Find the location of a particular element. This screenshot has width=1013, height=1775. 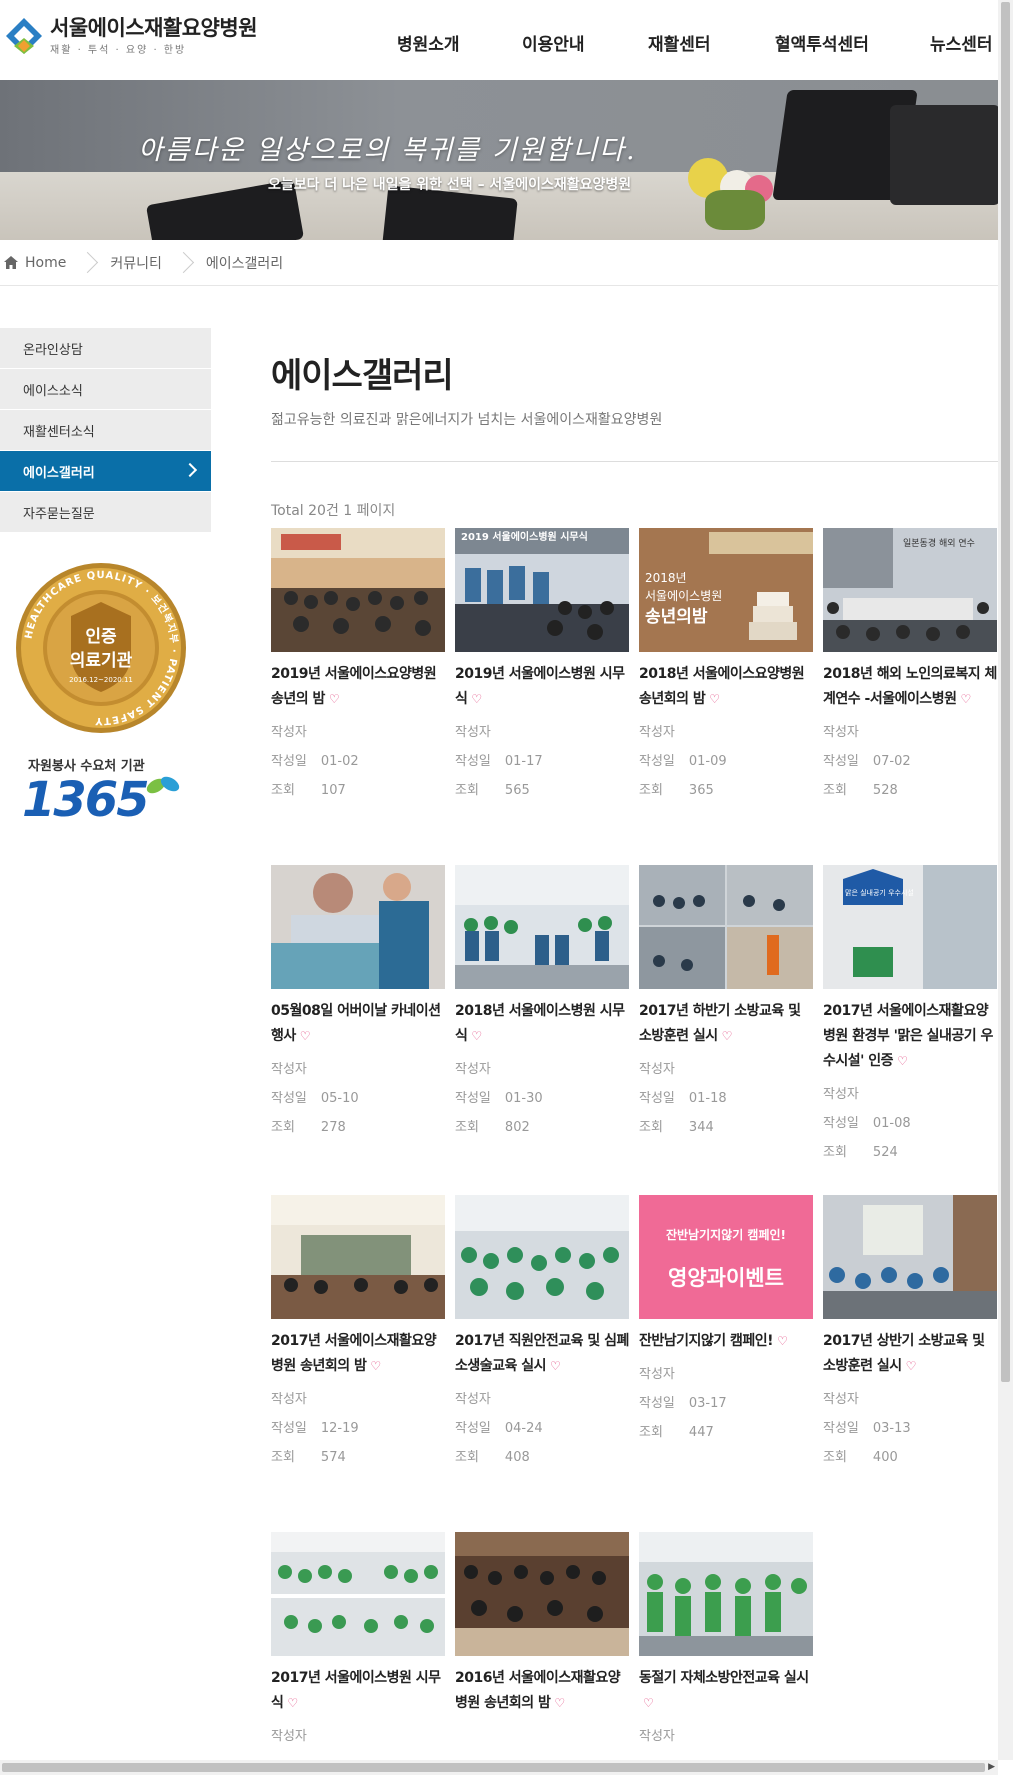

thumbnail-text: 2018년 is located at coordinates (666, 578).